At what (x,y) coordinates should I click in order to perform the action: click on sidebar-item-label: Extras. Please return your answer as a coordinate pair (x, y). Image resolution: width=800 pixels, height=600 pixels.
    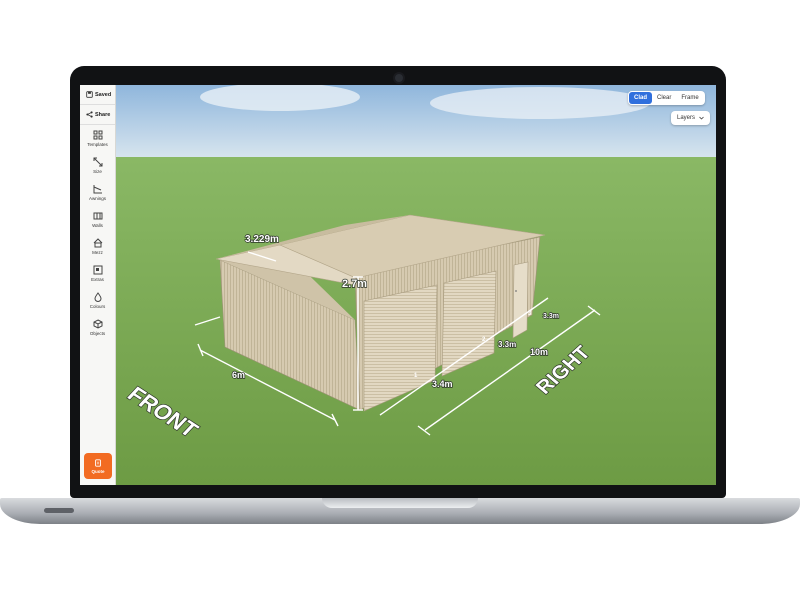
    Looking at the image, I should click on (97, 279).